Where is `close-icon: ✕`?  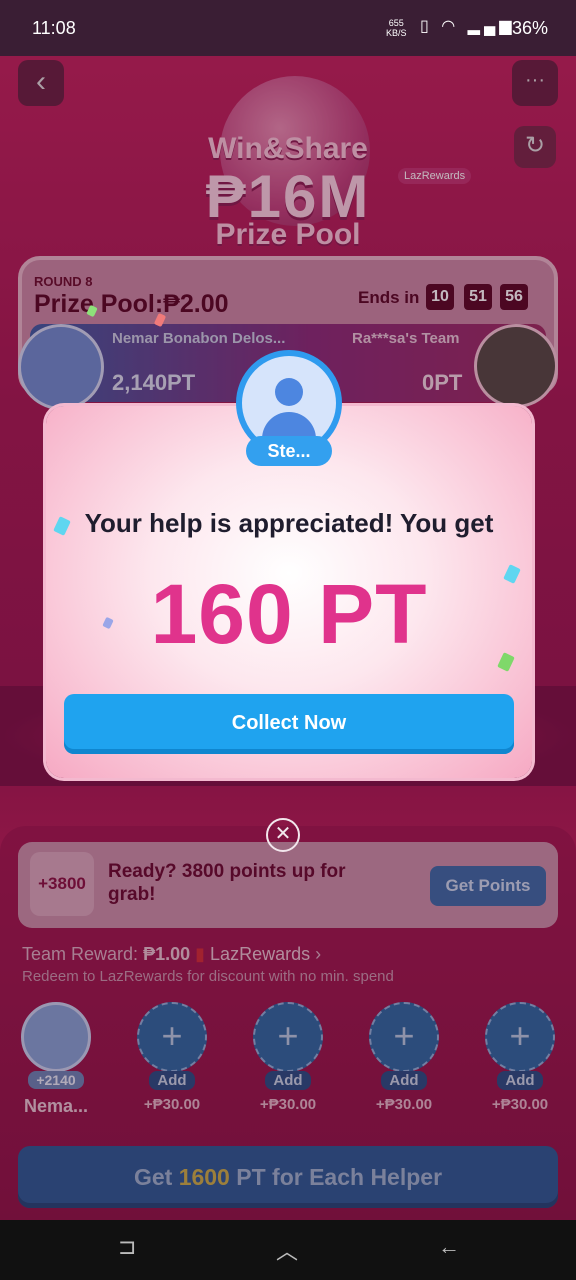
close-icon: ✕ is located at coordinates (283, 835).